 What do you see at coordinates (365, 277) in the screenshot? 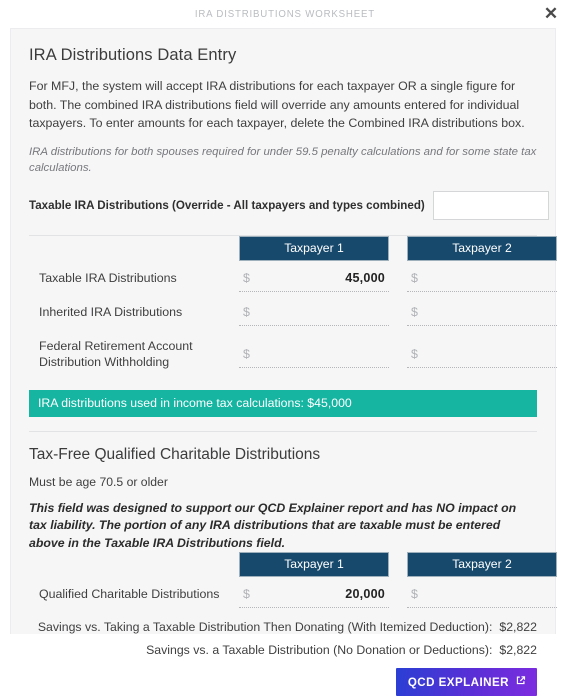
I see `amount-value: 45,000` at bounding box center [365, 277].